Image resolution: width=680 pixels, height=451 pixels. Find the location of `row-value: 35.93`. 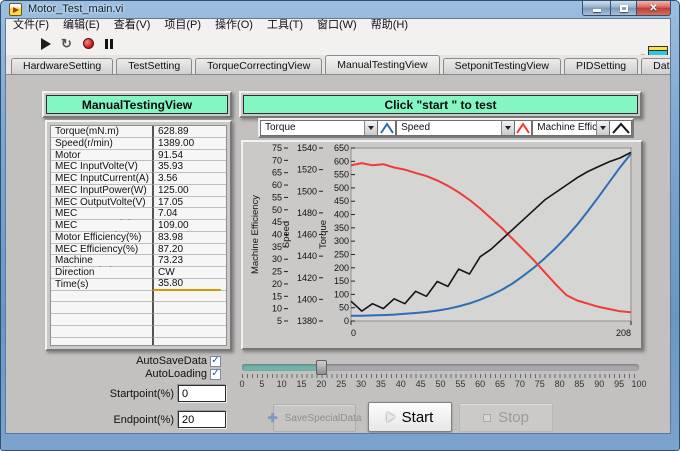

row-value: 35.93 is located at coordinates (186, 167).